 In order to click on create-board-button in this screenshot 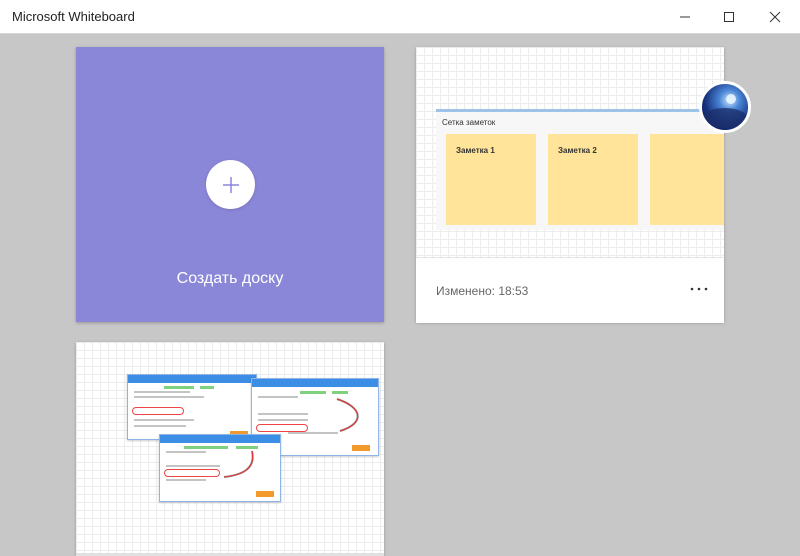, I will do `click(230, 184)`.